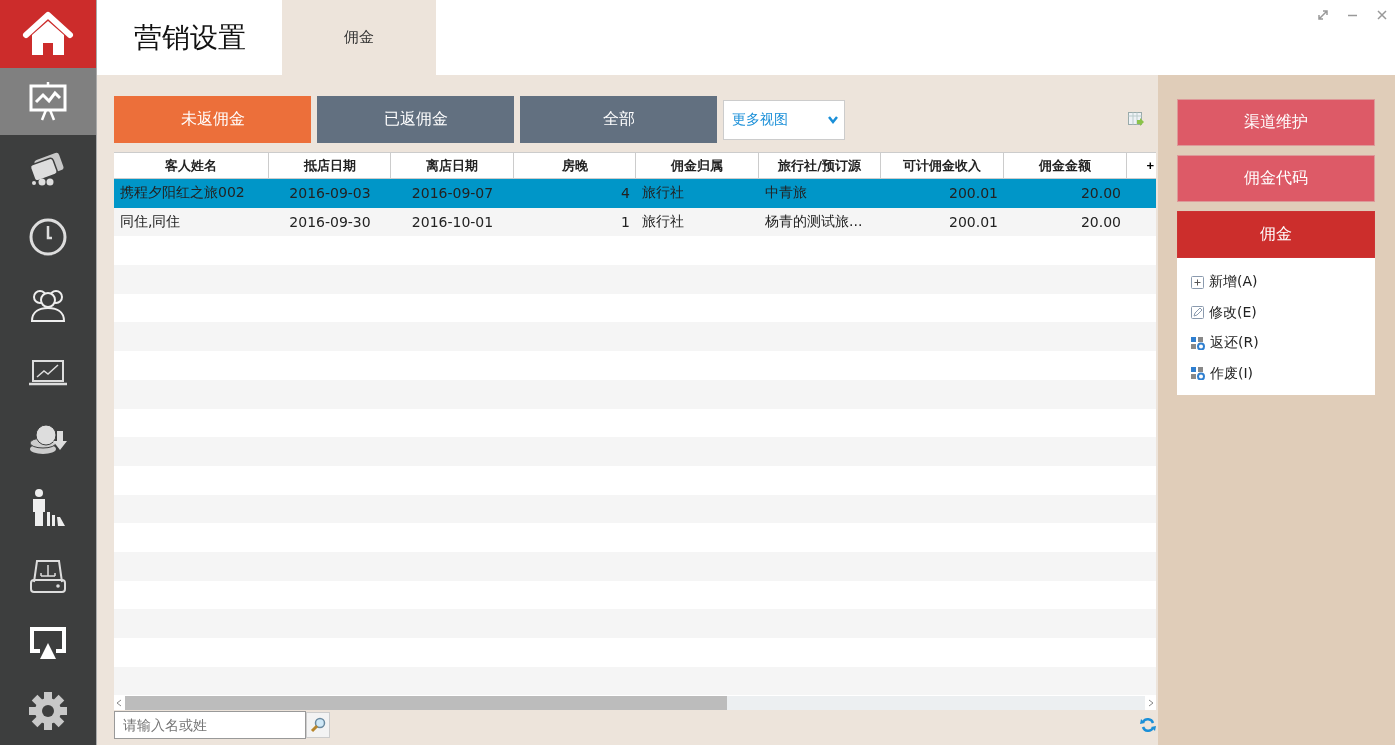 The width and height of the screenshot is (1395, 745). I want to click on table-row: 携程夕阳红之旅002 2016-09-03 2016-09-07 4 旅行社 中青旅 200.01 20.00, so click(635, 193).